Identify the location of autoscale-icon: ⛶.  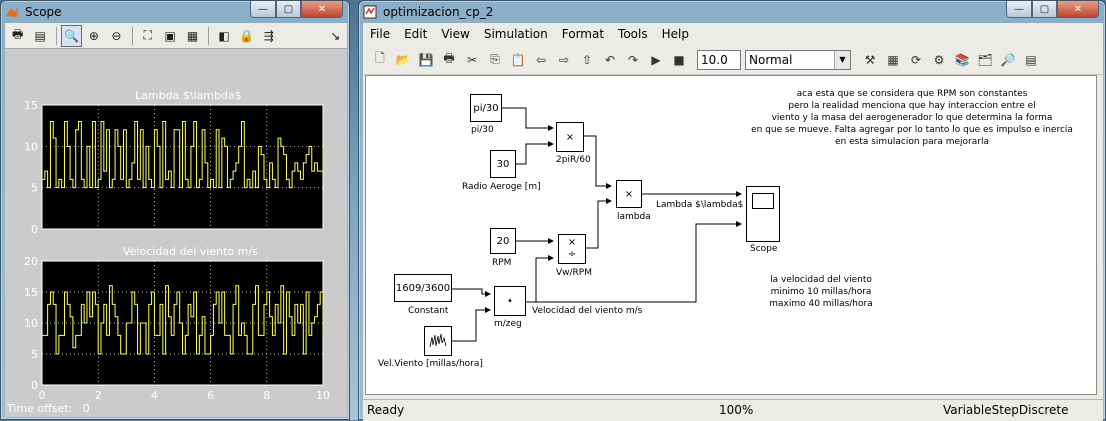
(147, 36).